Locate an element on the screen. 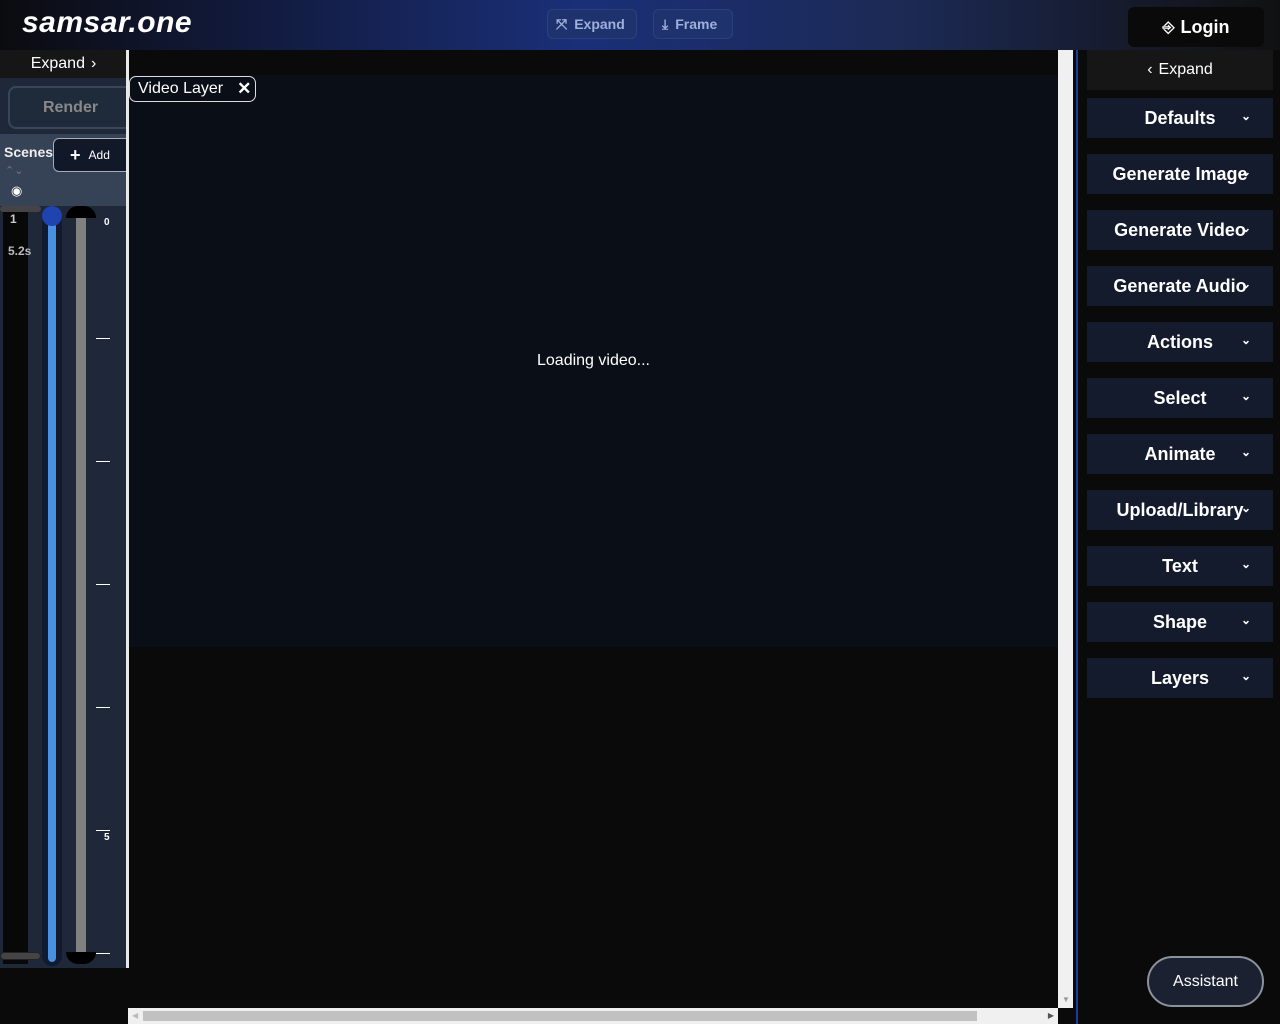  expand-icon: ⤧ is located at coordinates (562, 23).